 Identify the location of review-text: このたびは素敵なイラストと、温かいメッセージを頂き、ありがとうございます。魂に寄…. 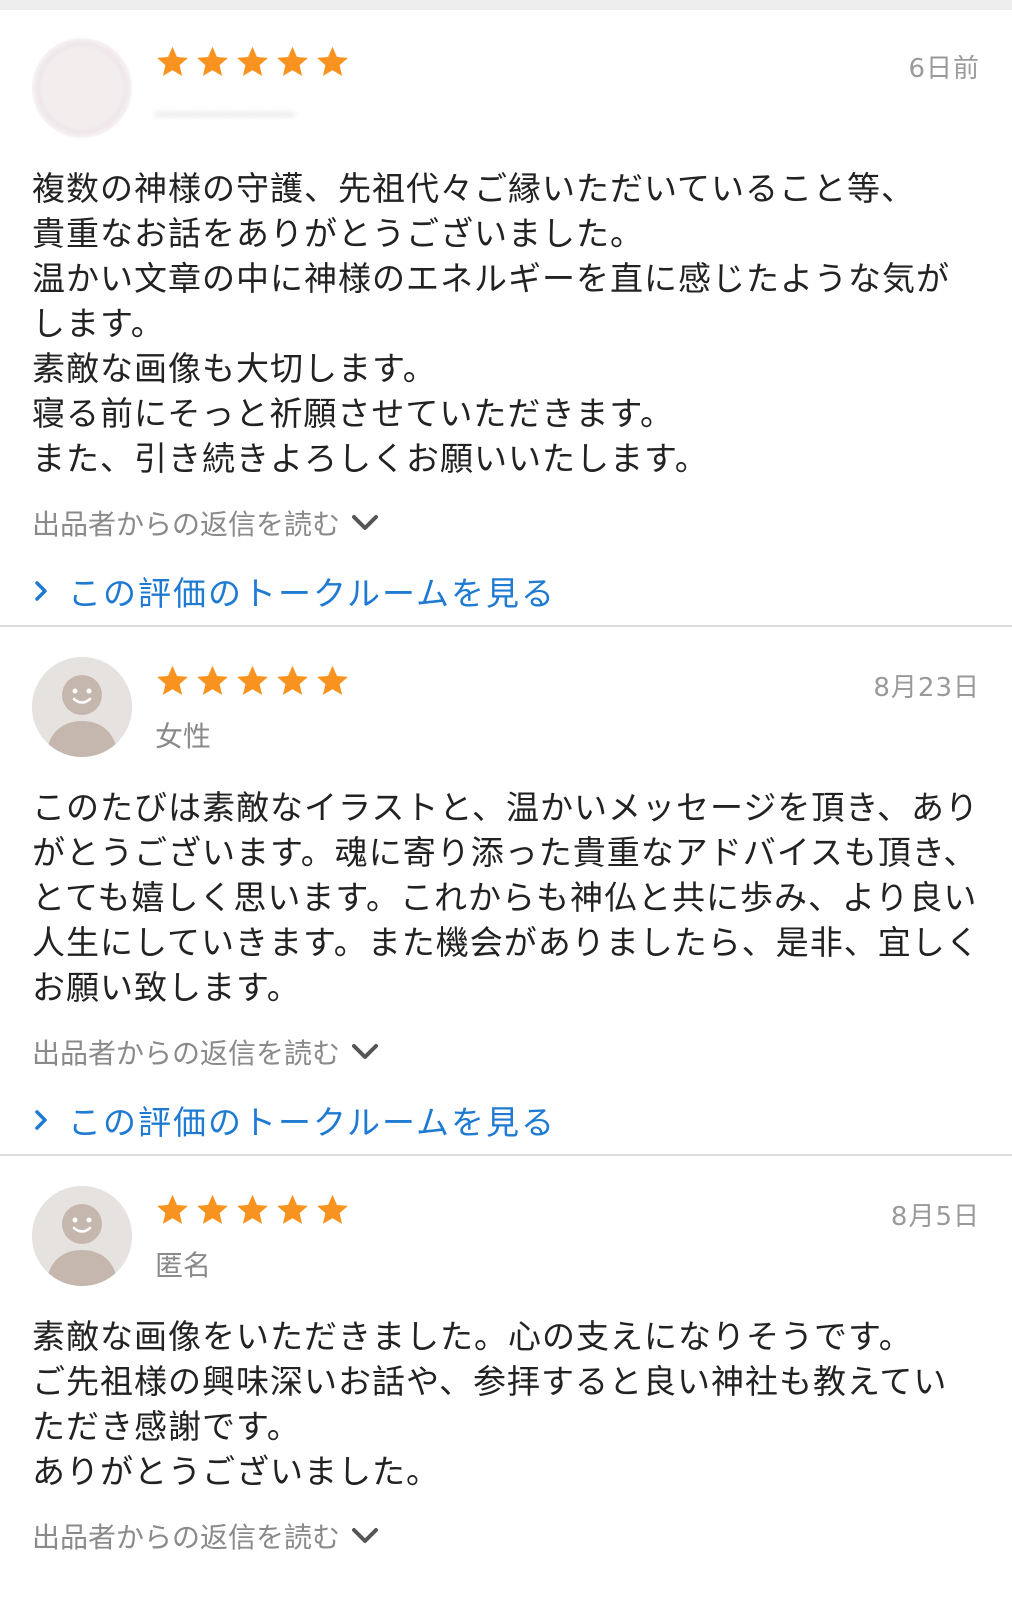
(506, 897).